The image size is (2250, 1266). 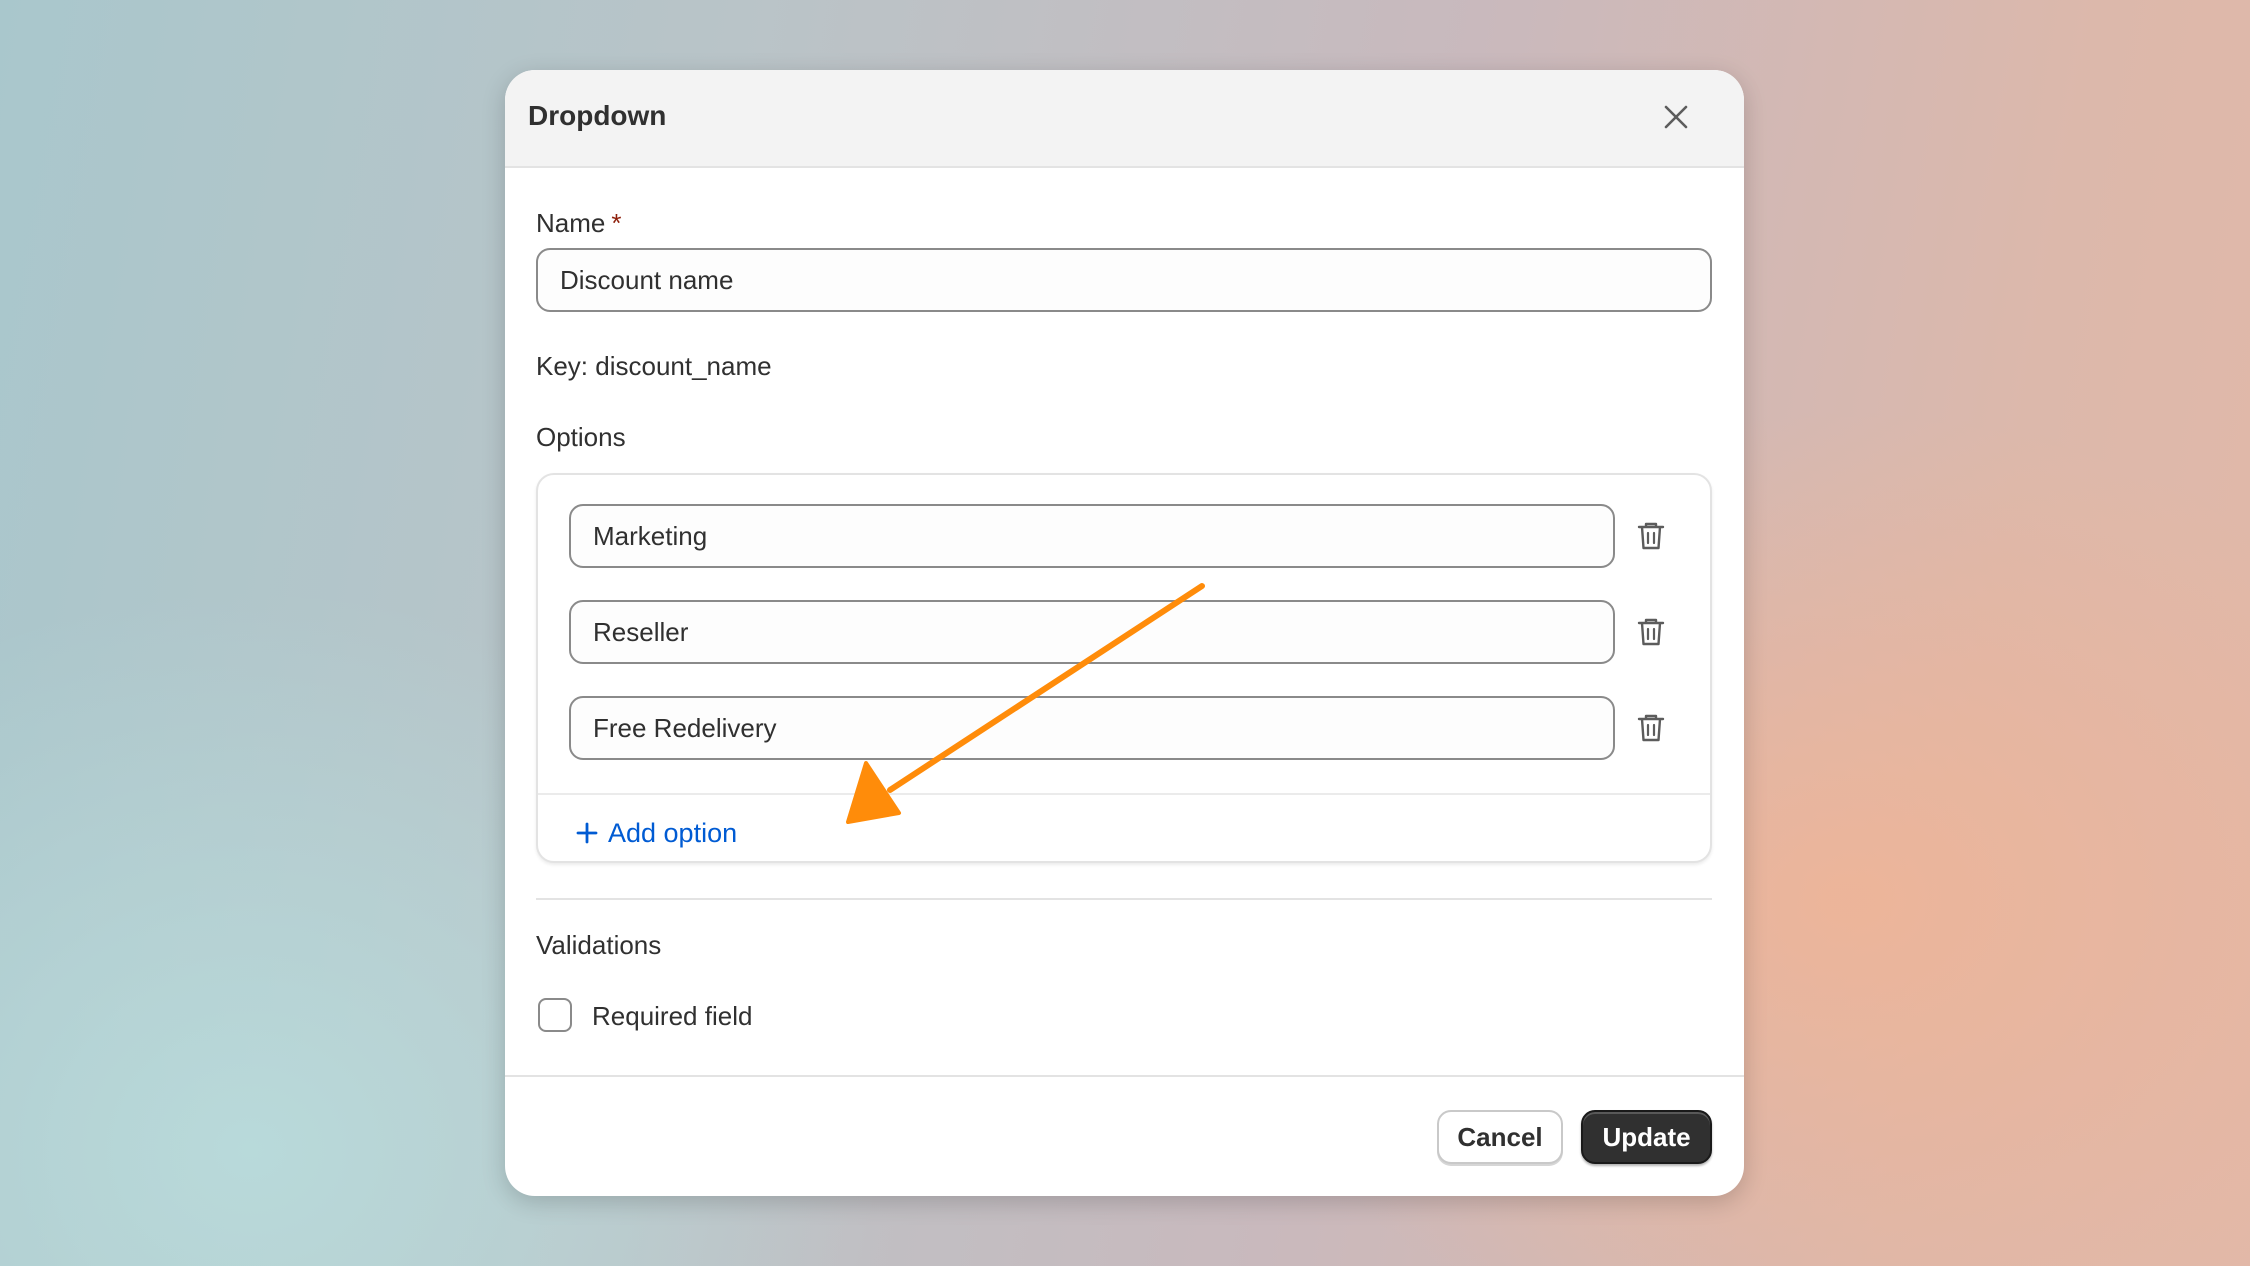 I want to click on delete-option-reseller-button, so click(x=1651, y=632).